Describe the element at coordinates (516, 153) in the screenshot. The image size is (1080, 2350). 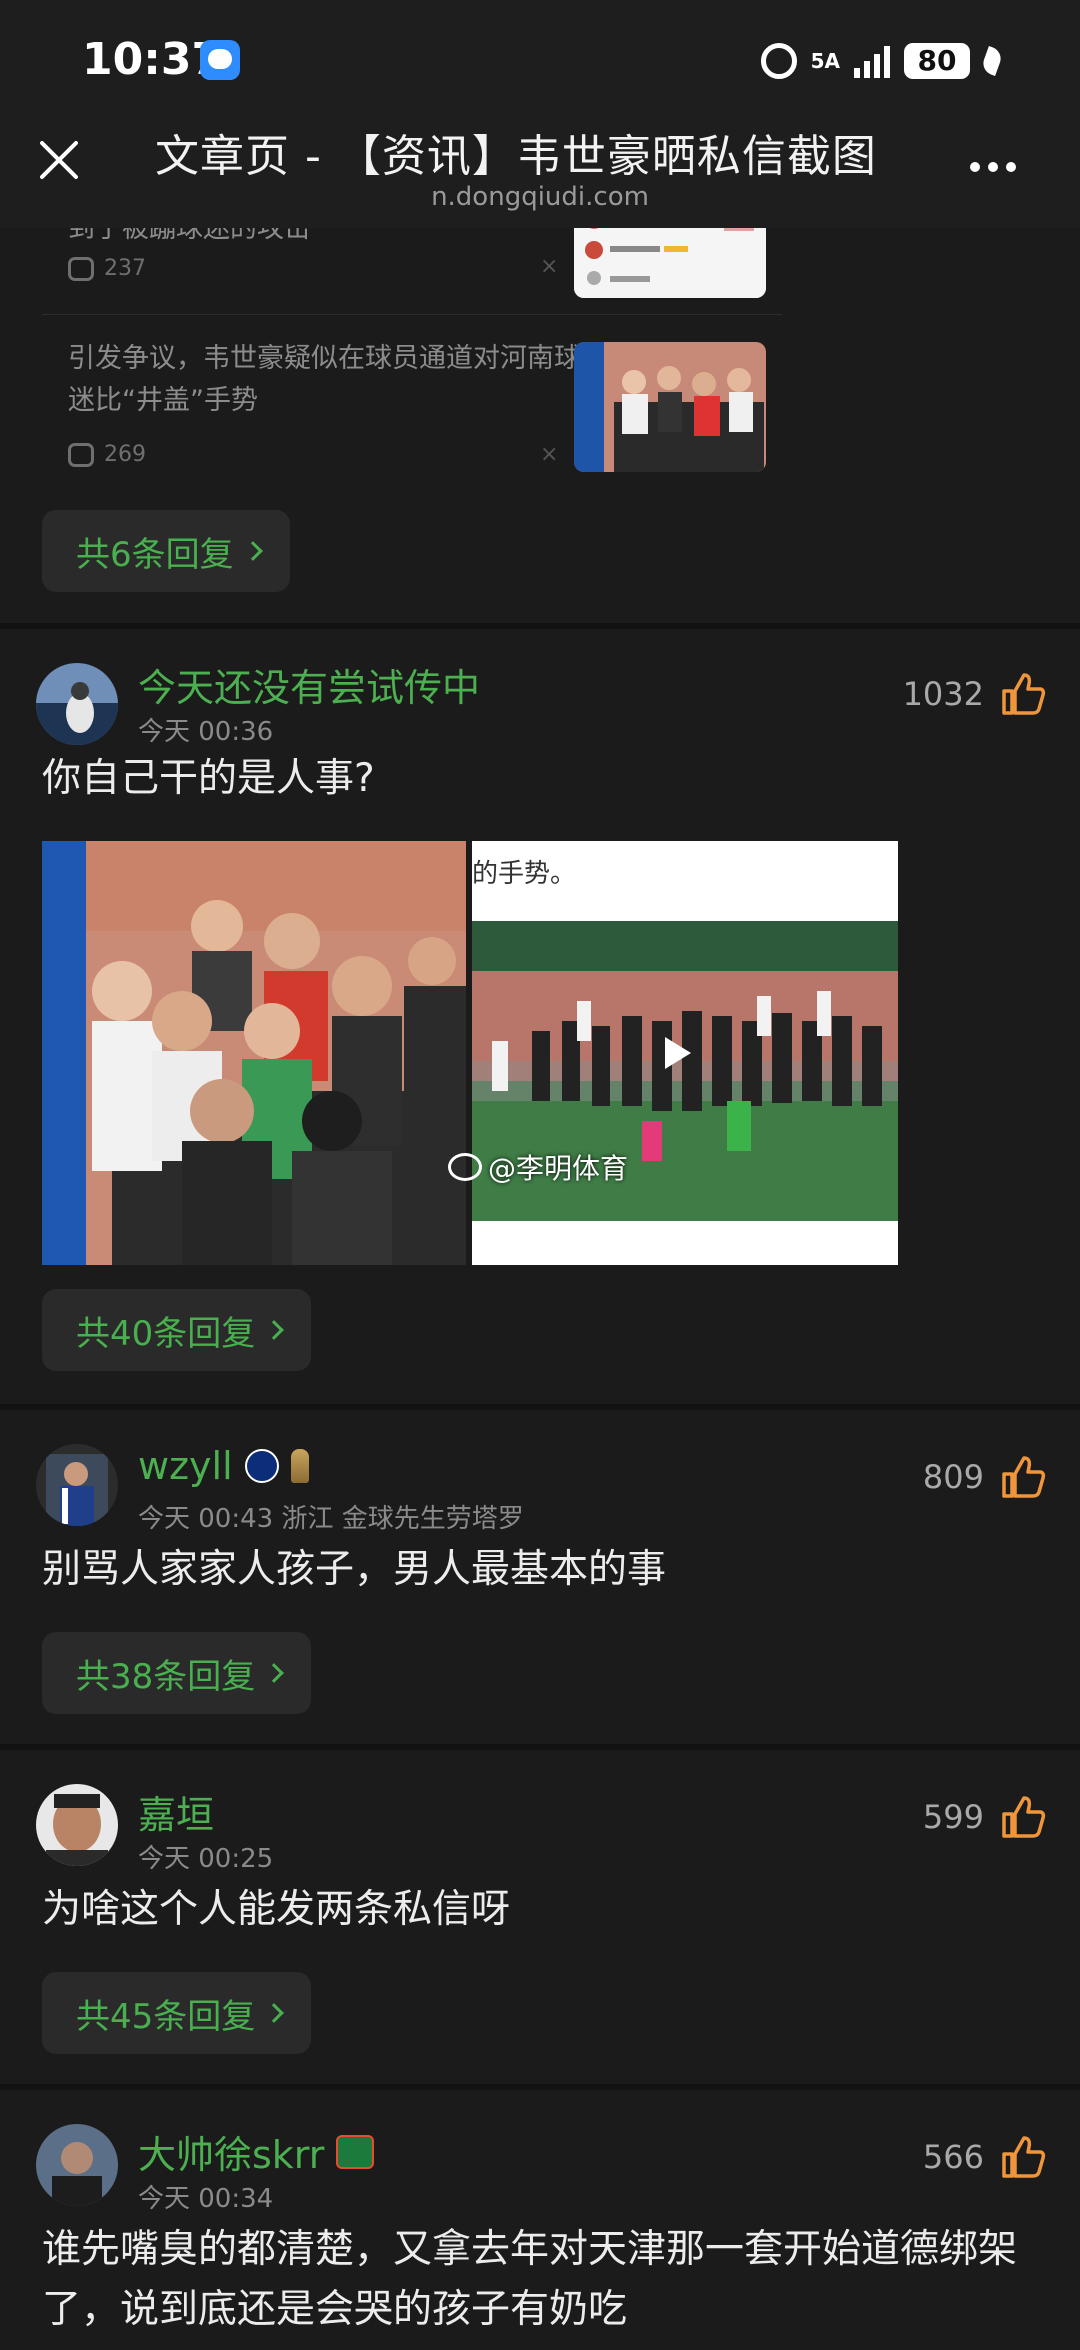
I see `page-title: 文章页 - 【资讯】韦世豪晒私信截图` at that location.